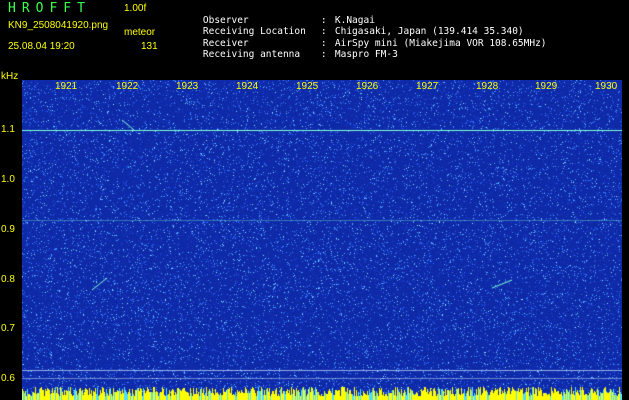 The height and width of the screenshot is (400, 629). What do you see at coordinates (247, 86) in the screenshot?
I see `x-tick-label: 1924` at bounding box center [247, 86].